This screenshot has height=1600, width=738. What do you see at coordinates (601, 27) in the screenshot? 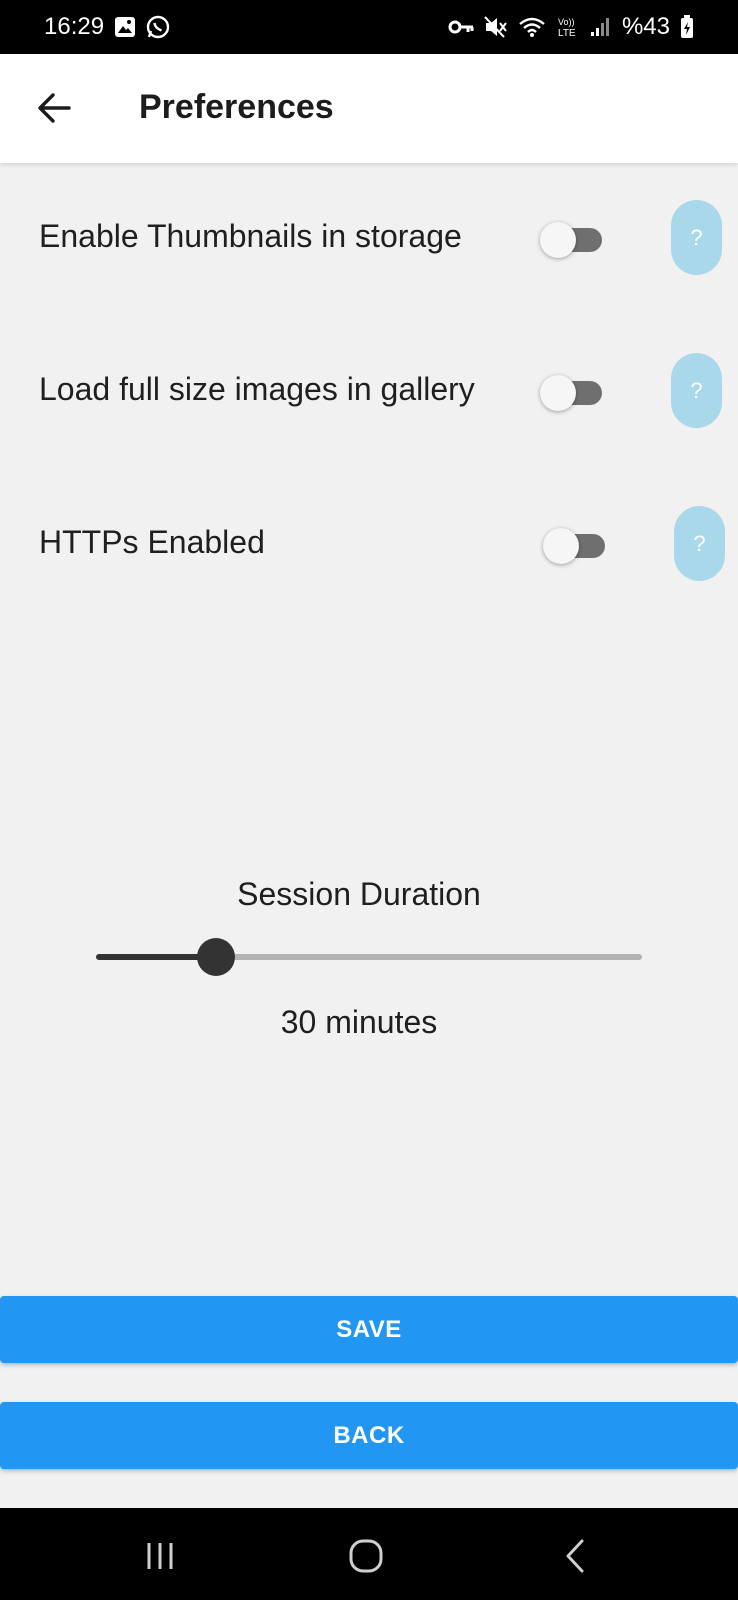
I see `signal-icon` at bounding box center [601, 27].